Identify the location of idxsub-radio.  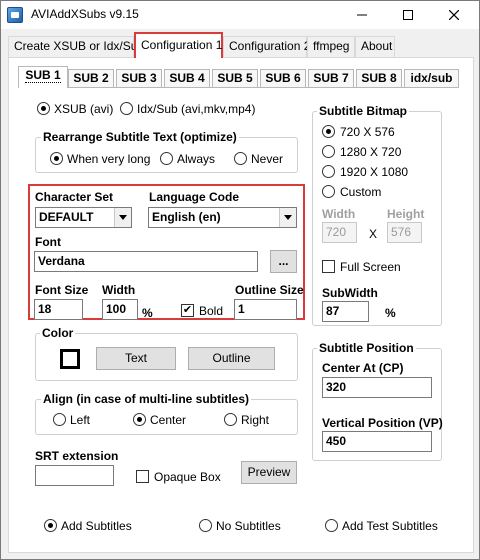
(126, 108).